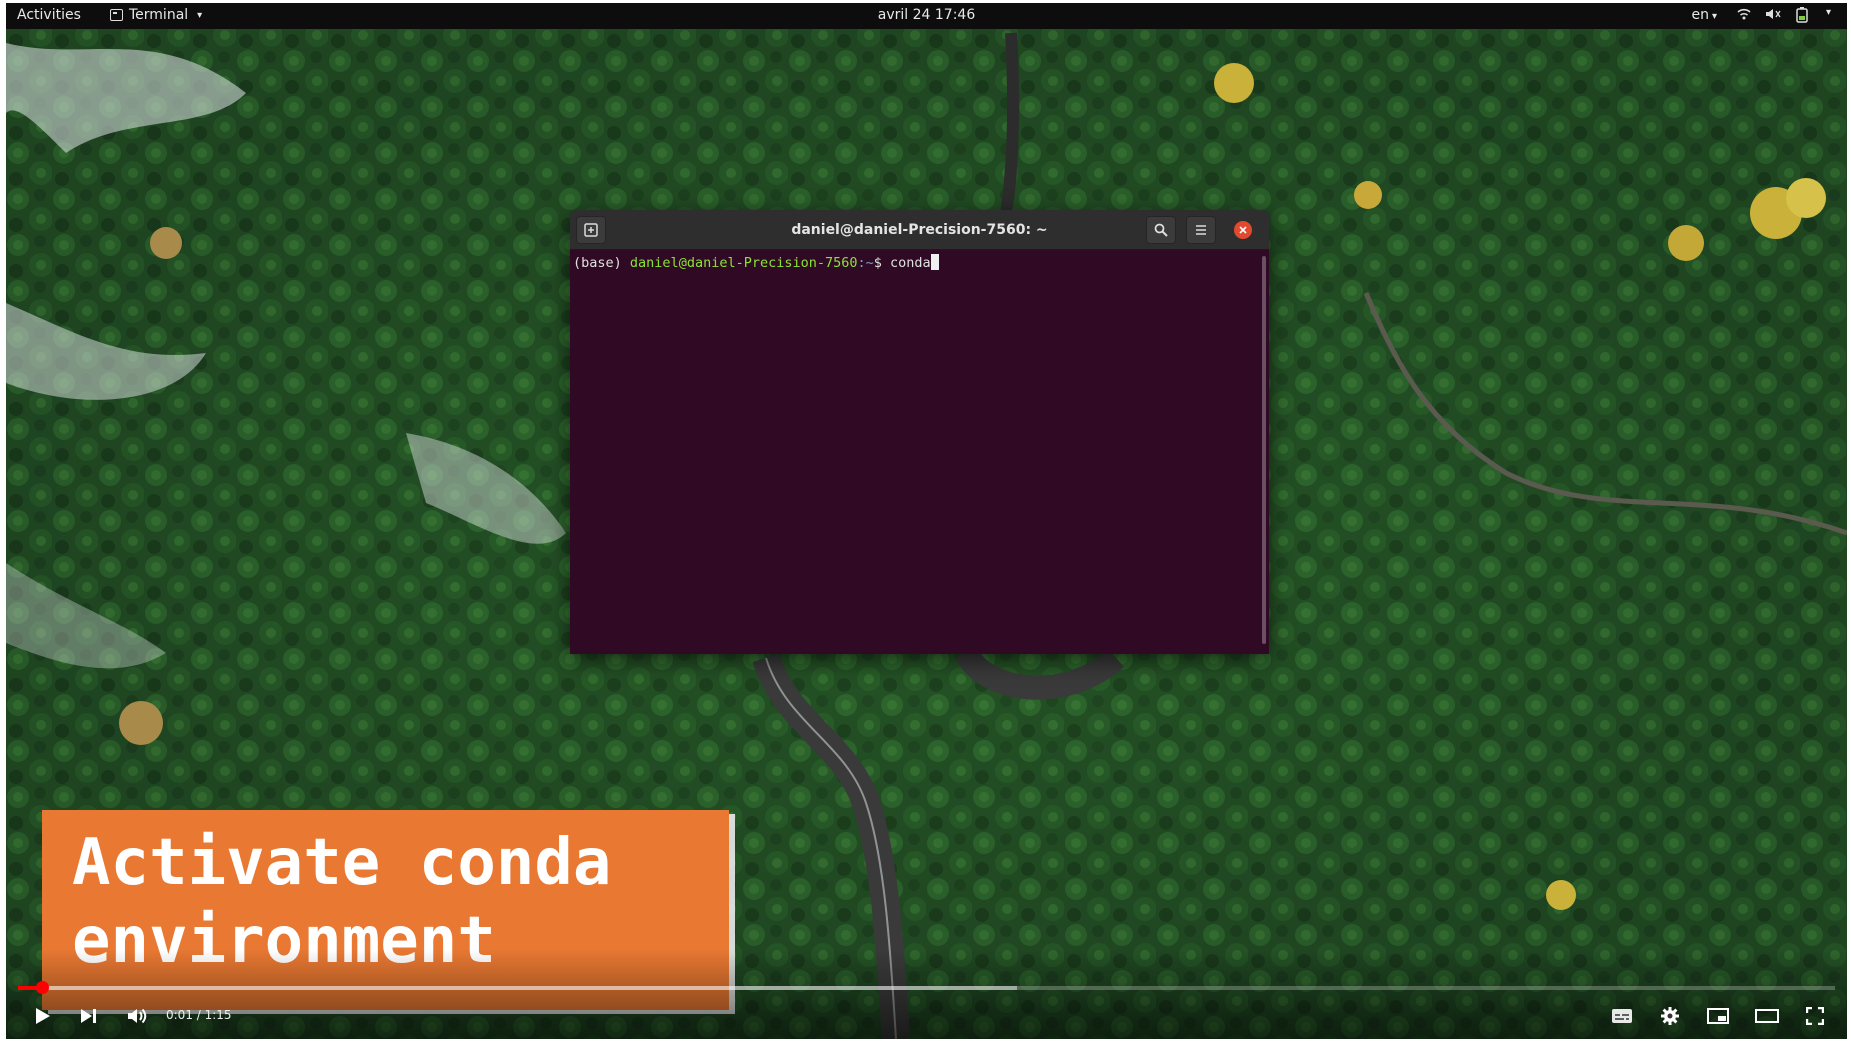 This screenshot has width=1851, height=1042. I want to click on miniplayer-icon, so click(1718, 1016).